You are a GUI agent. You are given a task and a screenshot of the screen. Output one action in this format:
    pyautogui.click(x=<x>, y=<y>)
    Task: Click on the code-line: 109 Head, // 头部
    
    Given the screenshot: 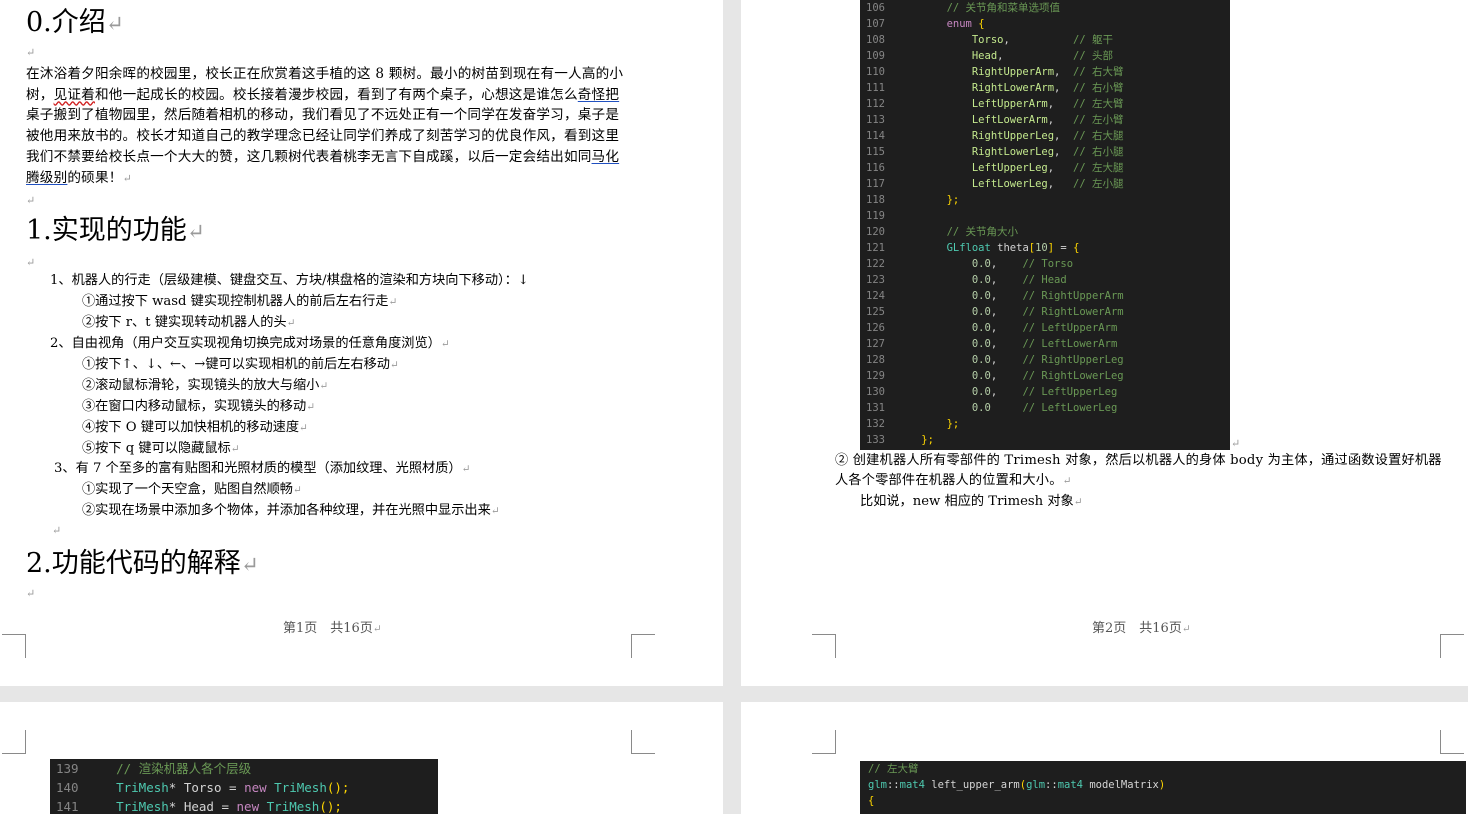 What is the action you would take?
    pyautogui.click(x=989, y=56)
    